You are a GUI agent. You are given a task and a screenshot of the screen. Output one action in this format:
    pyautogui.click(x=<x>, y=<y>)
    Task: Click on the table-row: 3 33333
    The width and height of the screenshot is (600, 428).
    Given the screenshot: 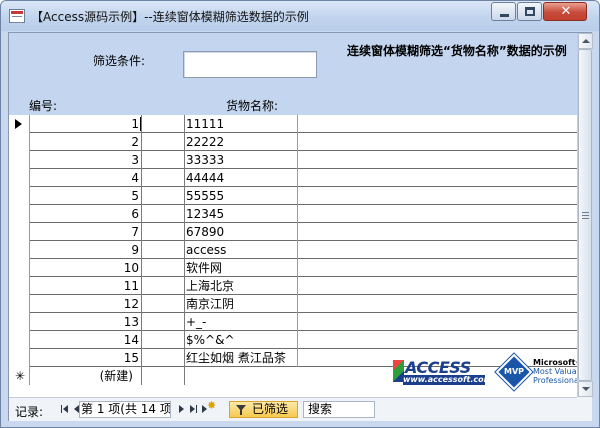 What is the action you would take?
    pyautogui.click(x=293, y=160)
    